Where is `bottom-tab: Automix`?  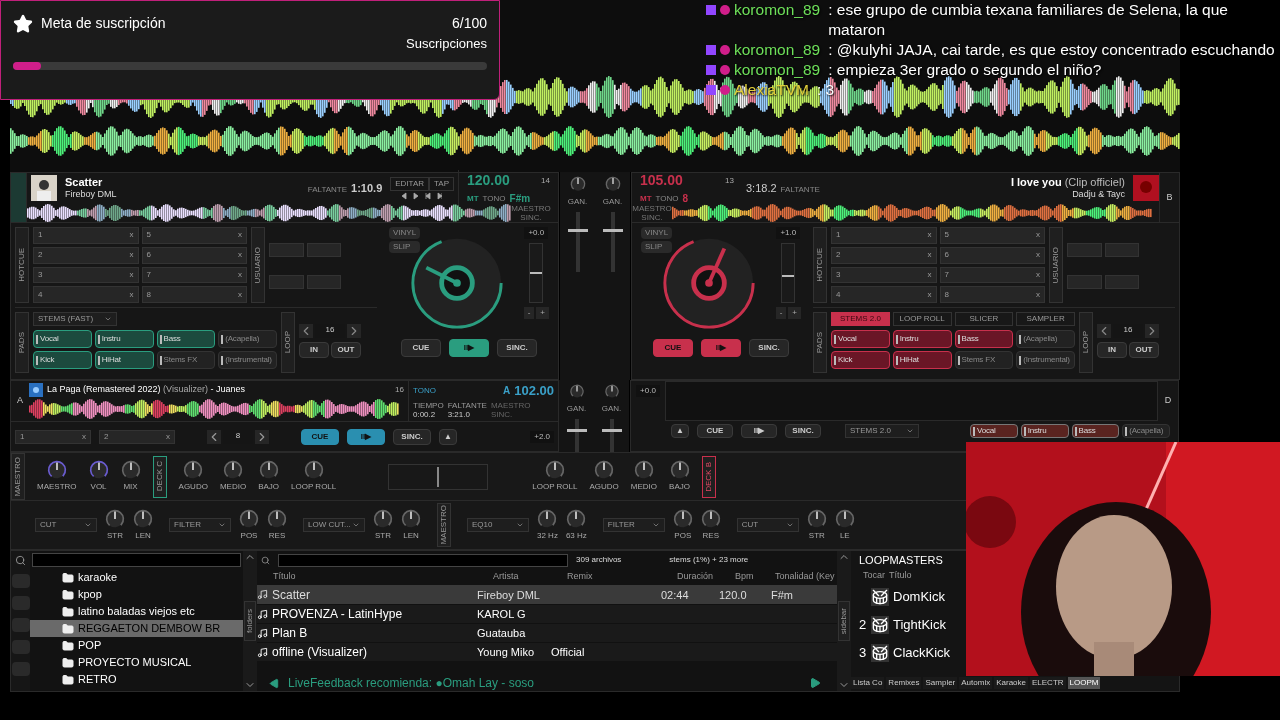 bottom-tab: Automix is located at coordinates (976, 683).